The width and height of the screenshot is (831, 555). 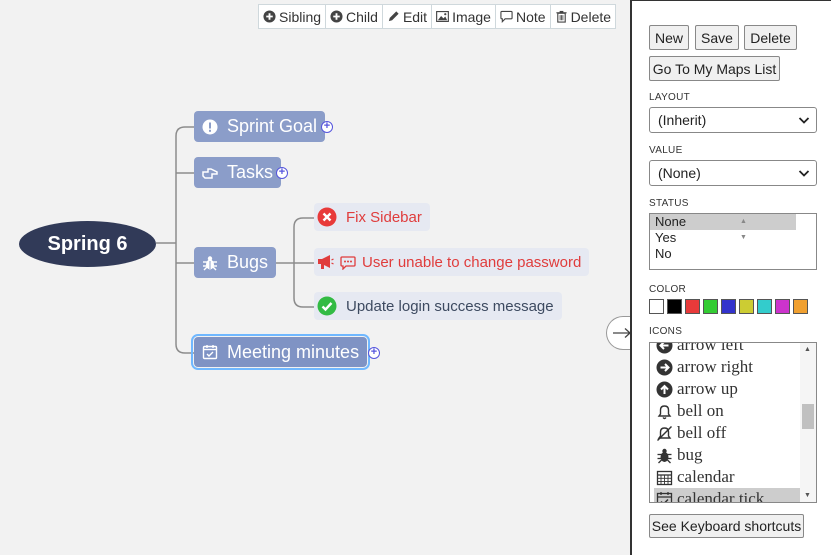 I want to click on icon-option-label: calendar, so click(x=706, y=476).